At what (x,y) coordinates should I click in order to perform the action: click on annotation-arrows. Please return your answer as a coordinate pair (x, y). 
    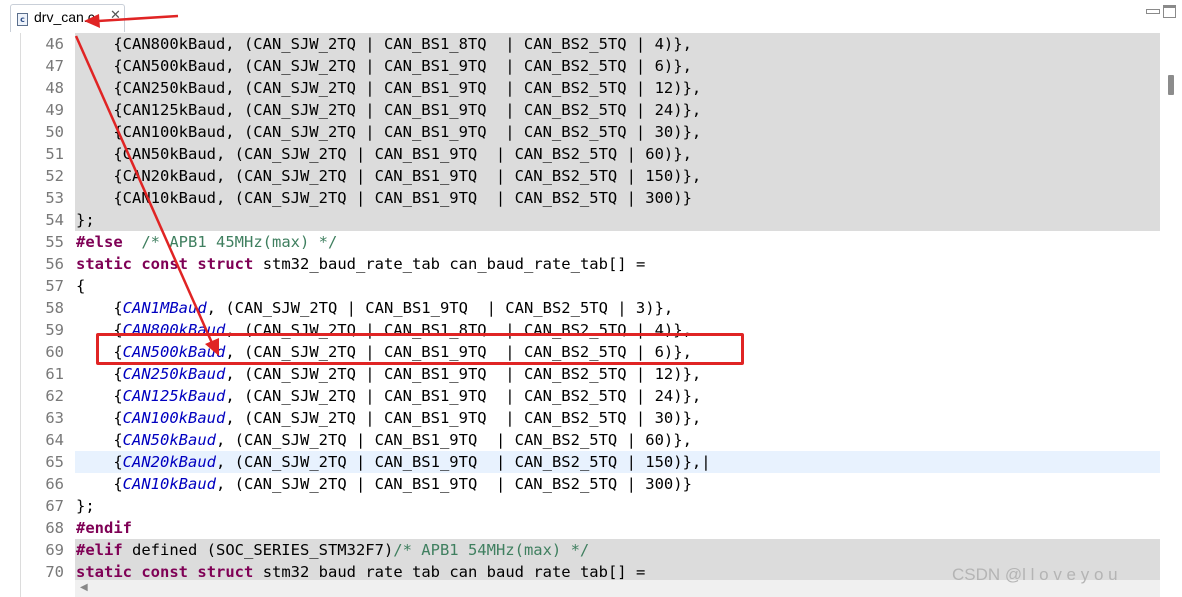
    Looking at the image, I should click on (146, 185).